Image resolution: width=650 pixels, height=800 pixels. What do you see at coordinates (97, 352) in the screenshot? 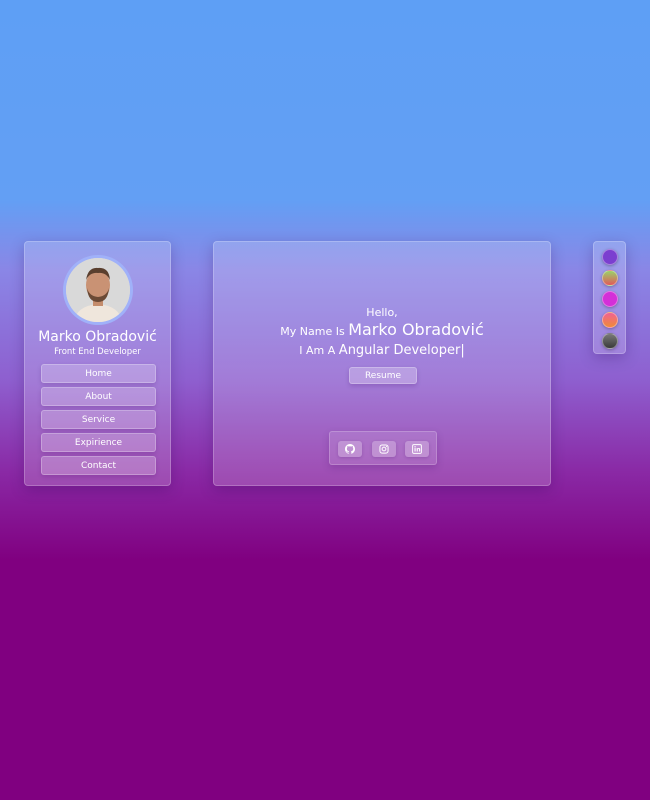
I see `profile-role: Front End Developer` at bounding box center [97, 352].